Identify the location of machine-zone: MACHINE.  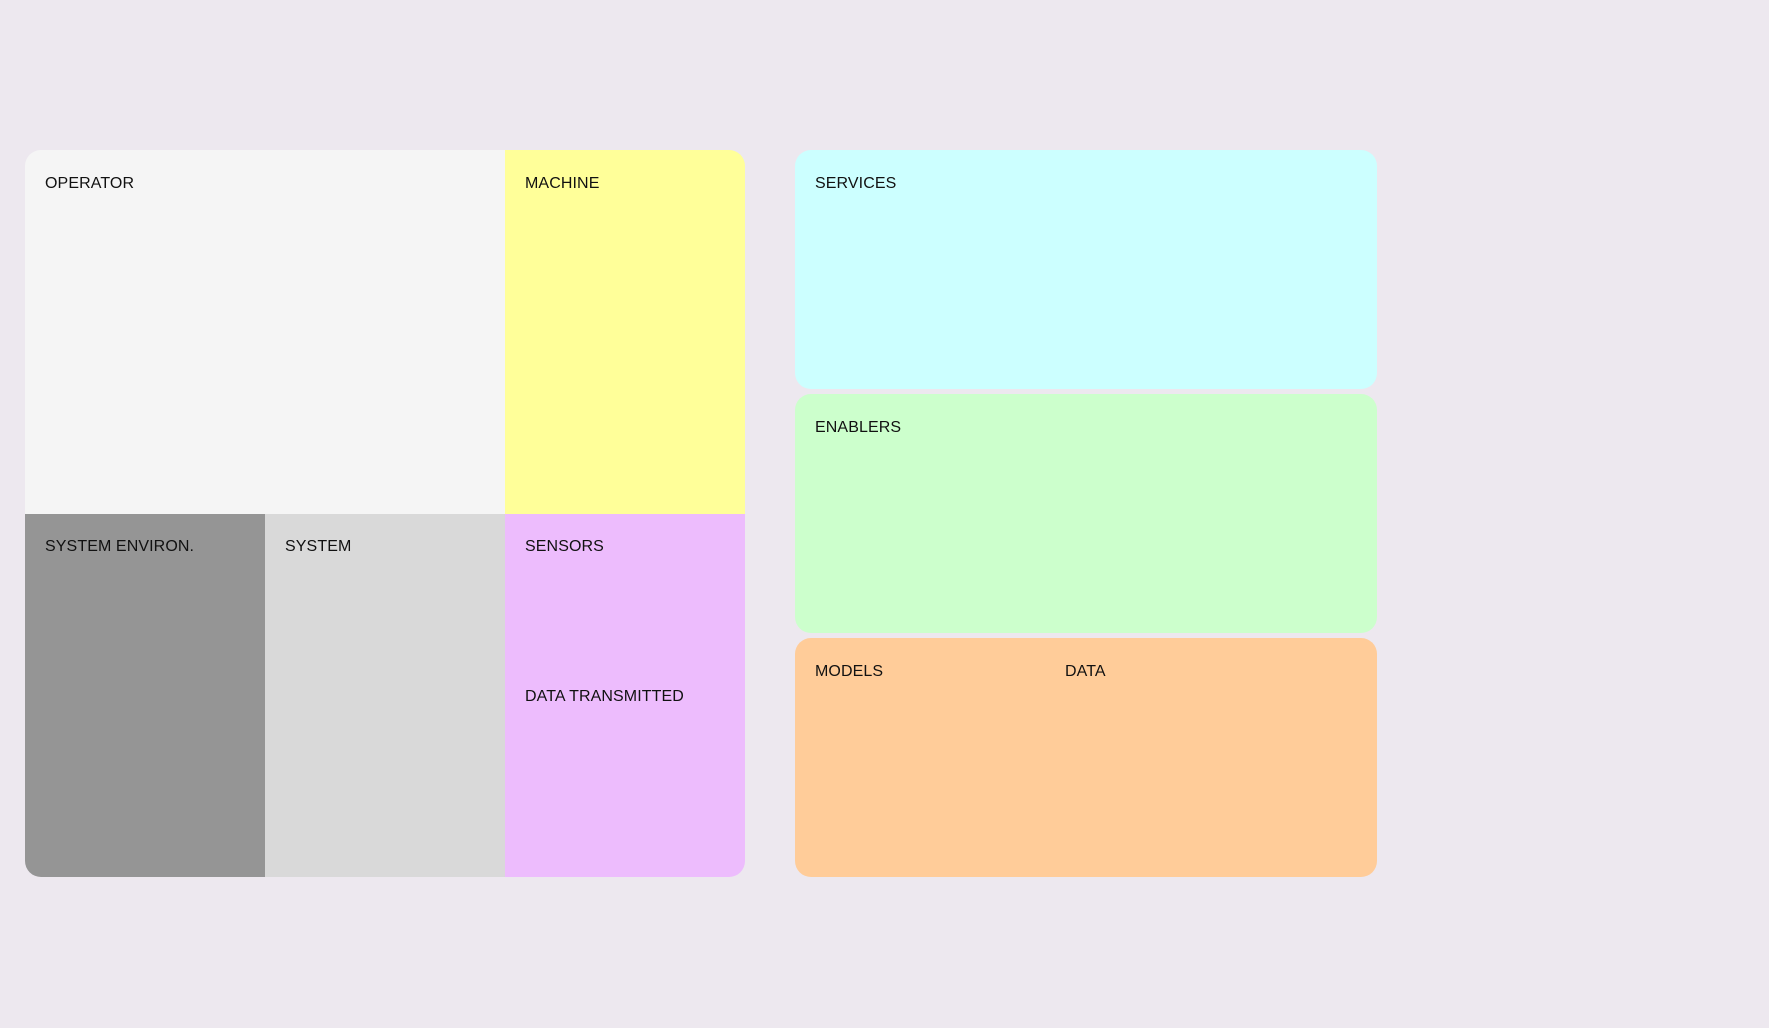
(625, 332).